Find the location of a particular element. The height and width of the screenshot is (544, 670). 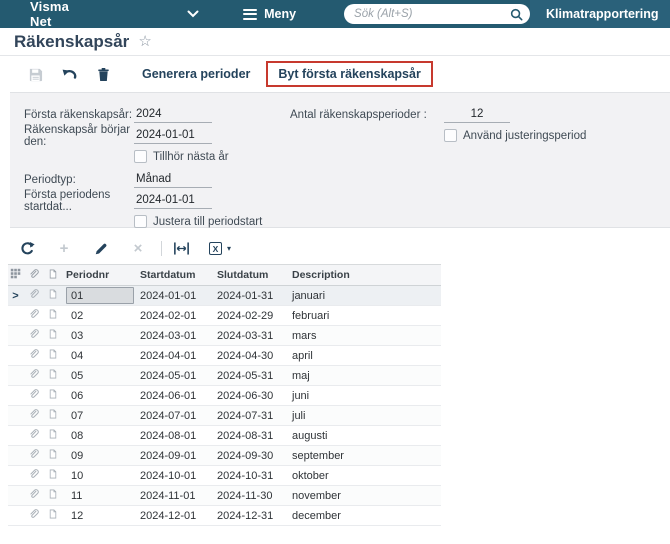

search-input is located at coordinates (432, 14).